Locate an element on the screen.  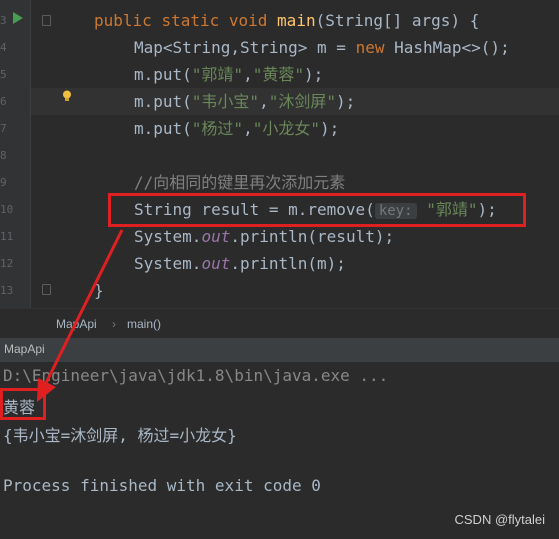
line-number: 9 is located at coordinates (3, 182).